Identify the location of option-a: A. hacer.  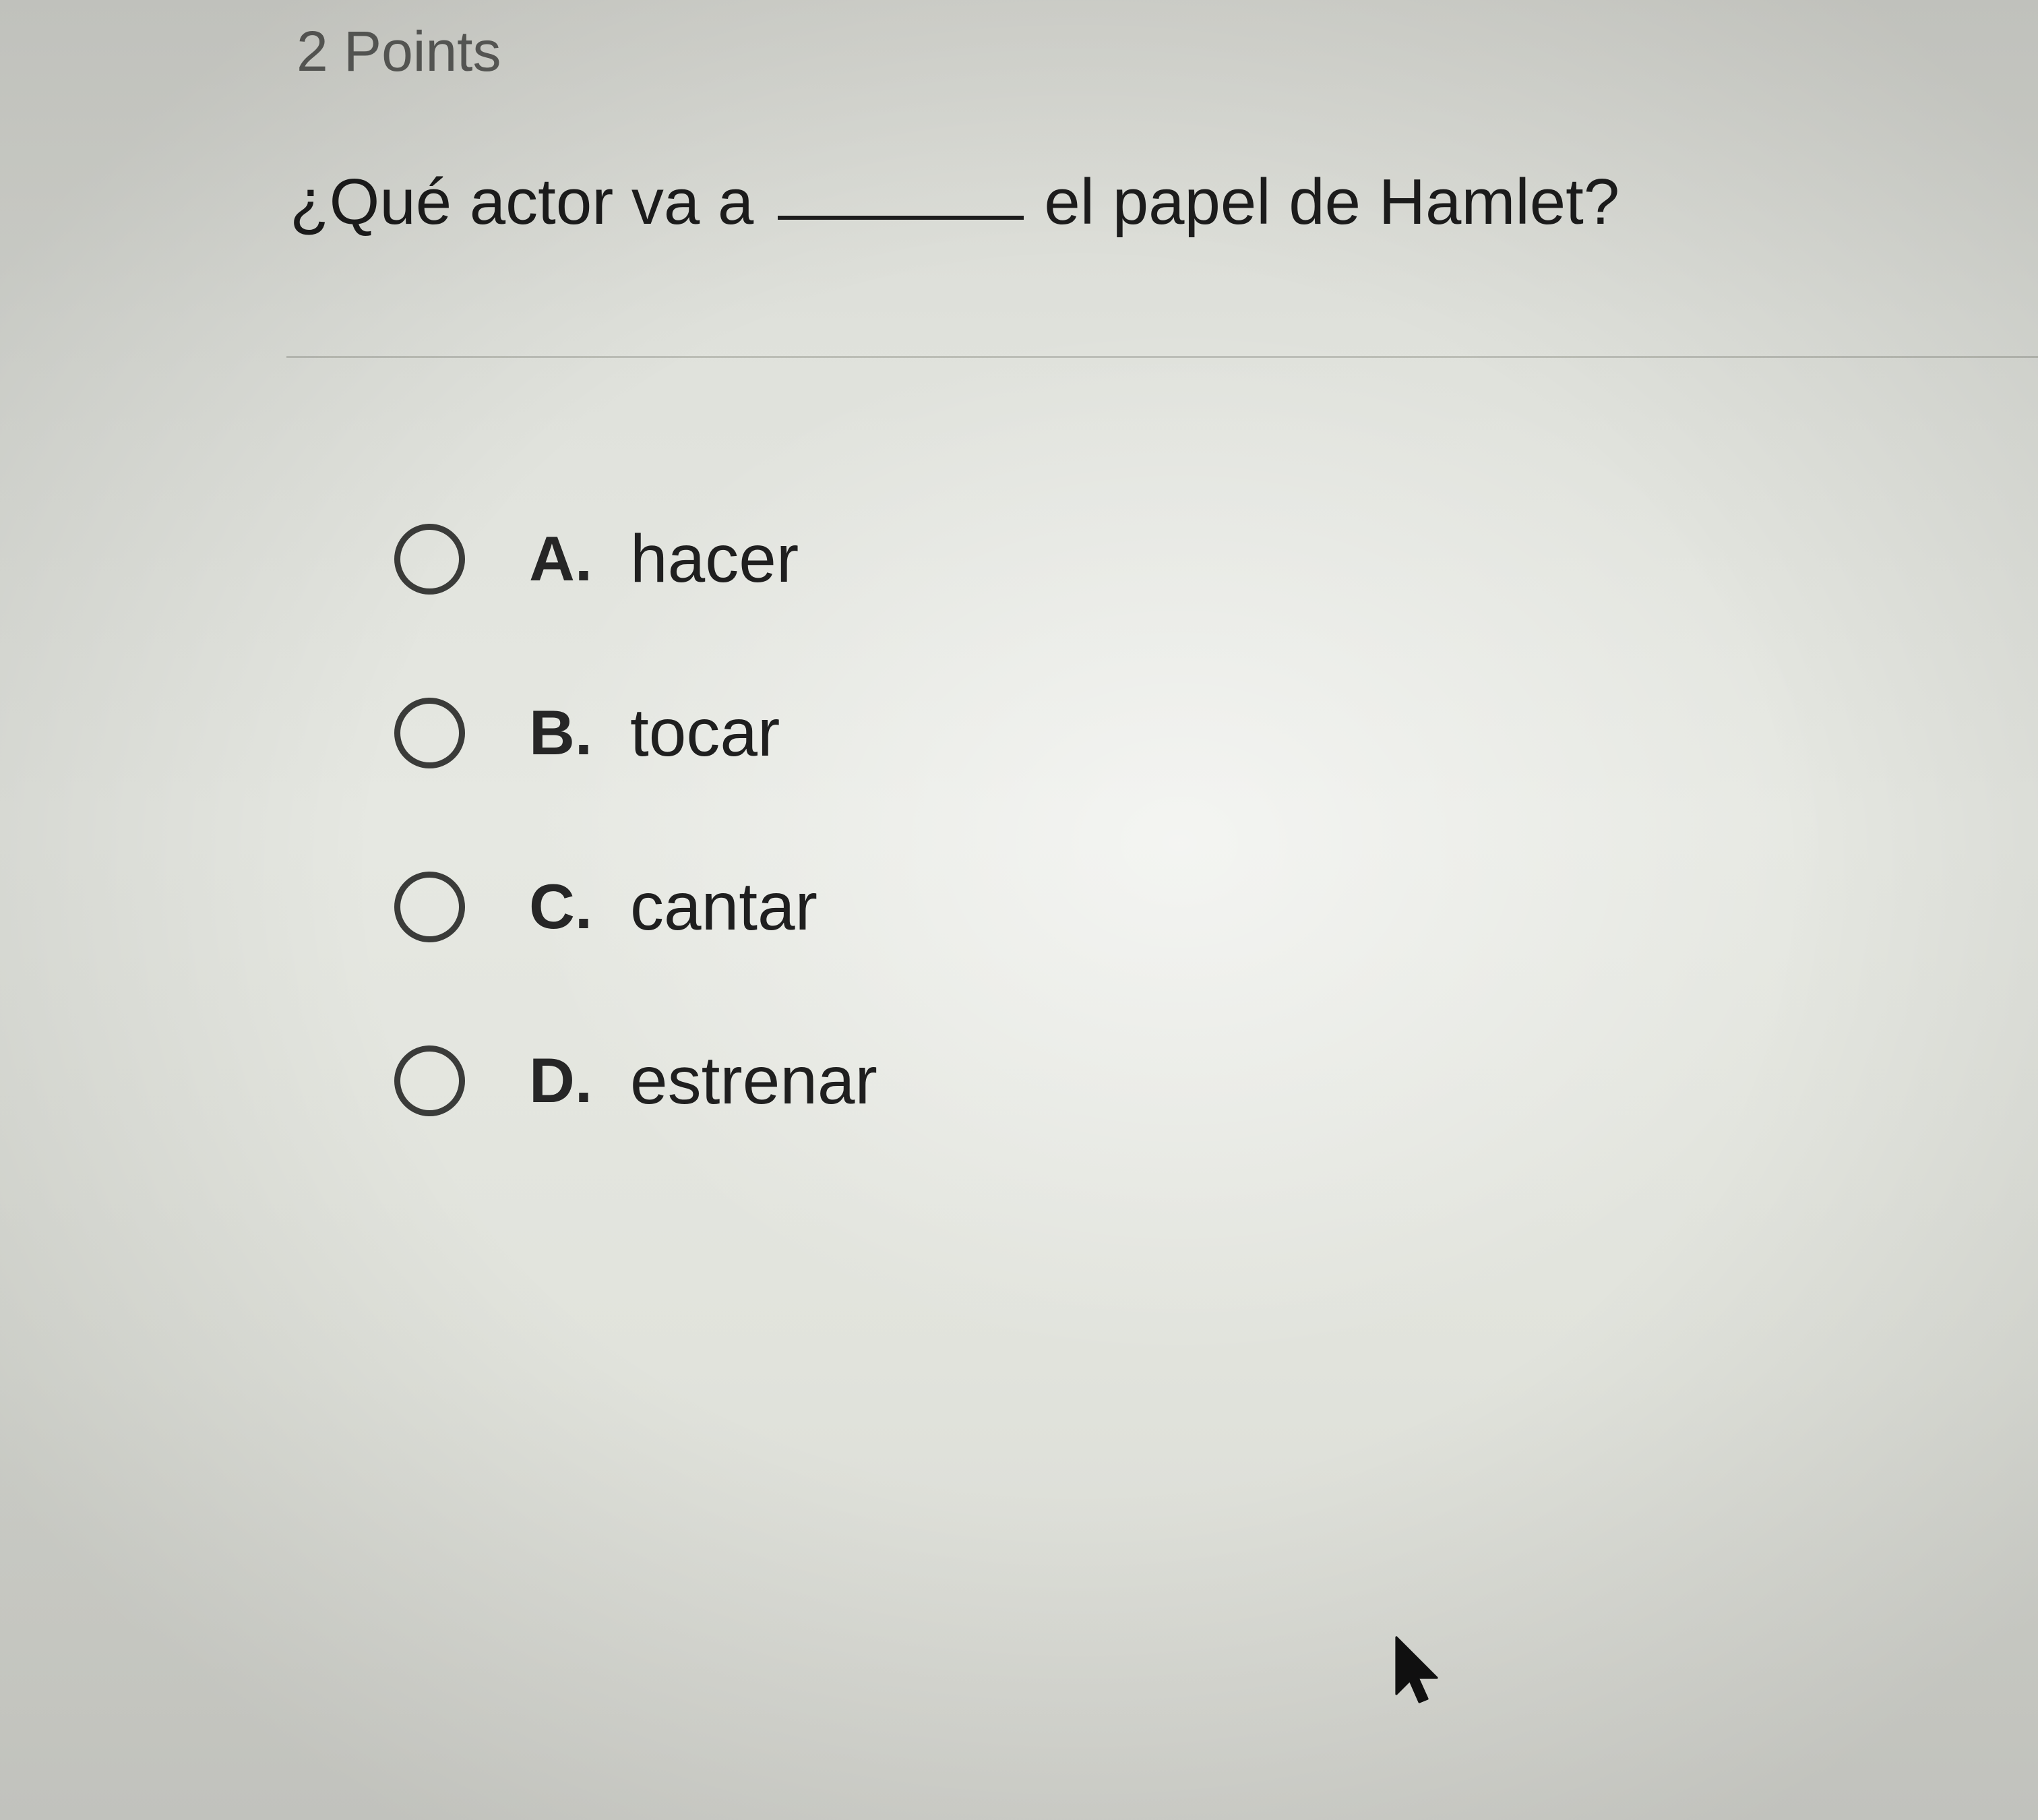
(635, 559).